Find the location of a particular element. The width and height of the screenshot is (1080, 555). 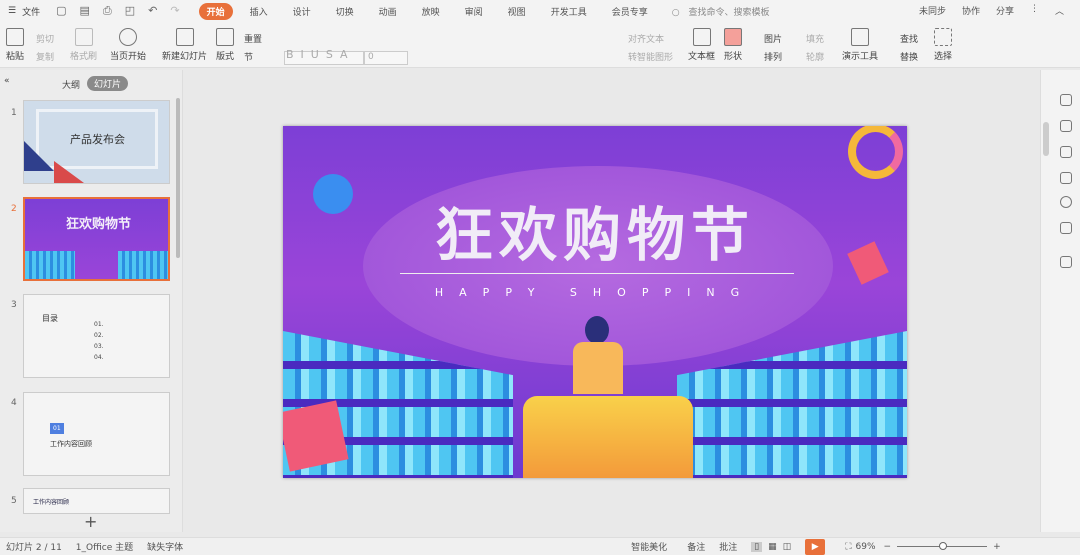

paste-icon is located at coordinates (15, 37).